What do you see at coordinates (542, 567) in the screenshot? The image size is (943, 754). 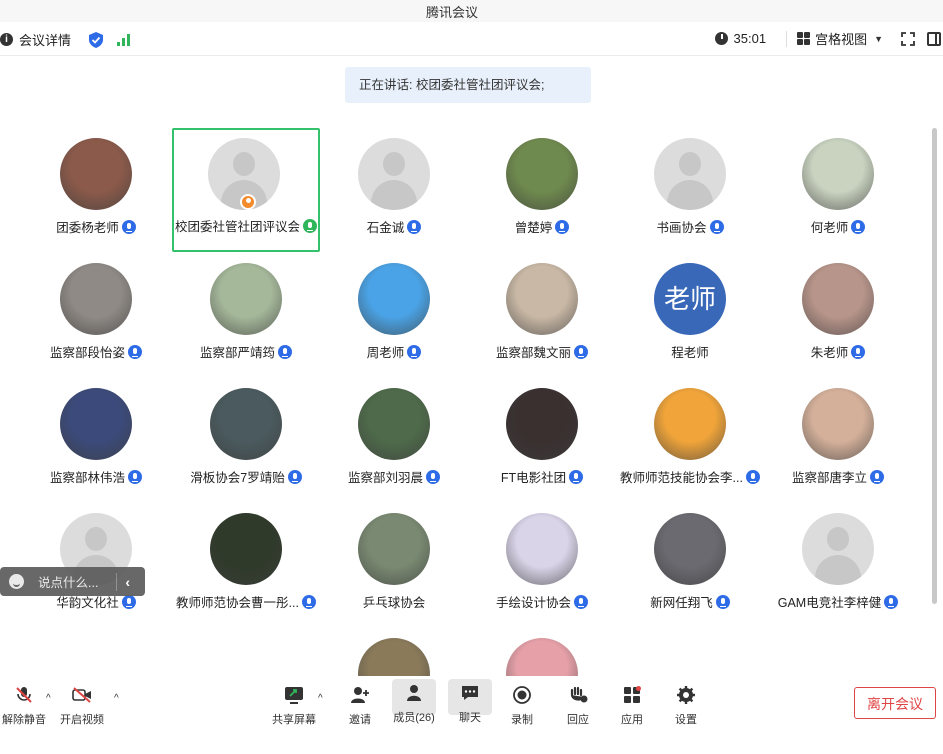 I see `participant-tile: 手绘设计协会` at bounding box center [542, 567].